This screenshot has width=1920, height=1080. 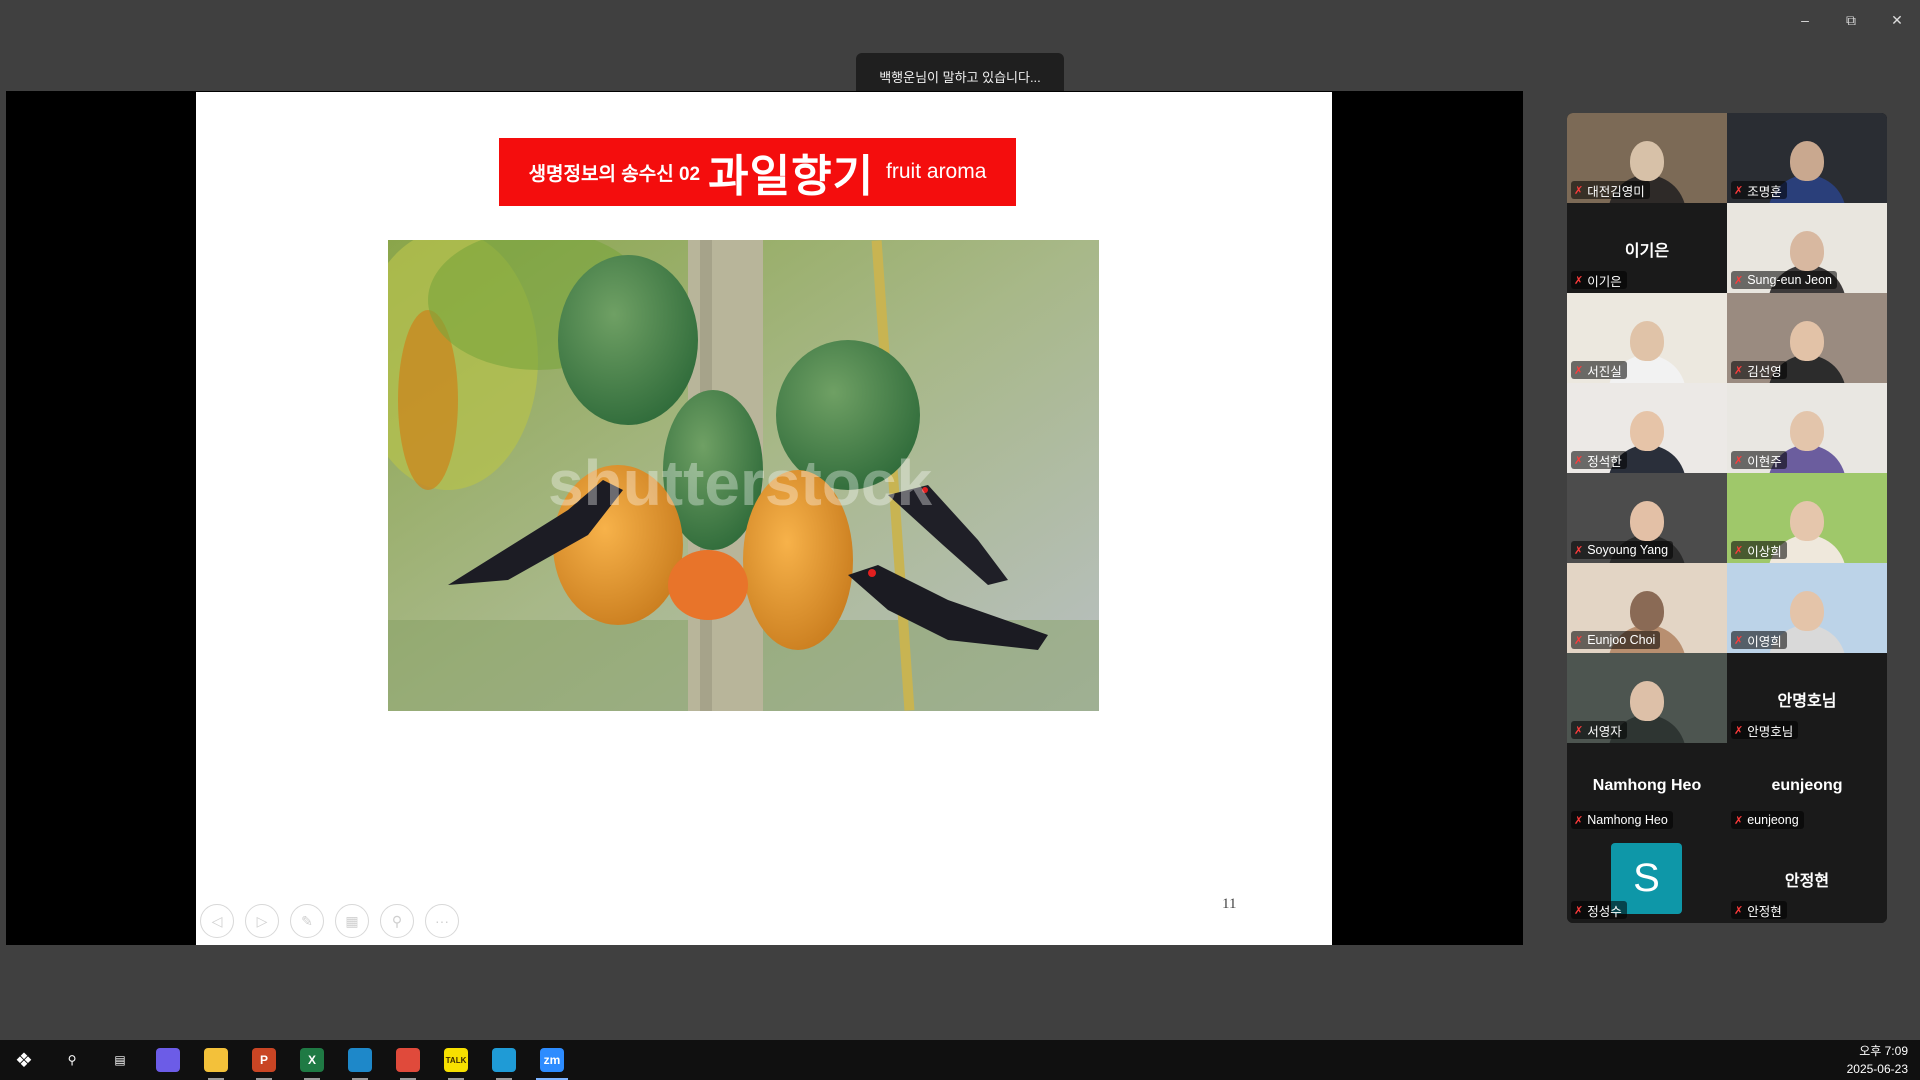 What do you see at coordinates (1759, 460) in the screenshot?
I see `participant-name-label: ✗ 이현주` at bounding box center [1759, 460].